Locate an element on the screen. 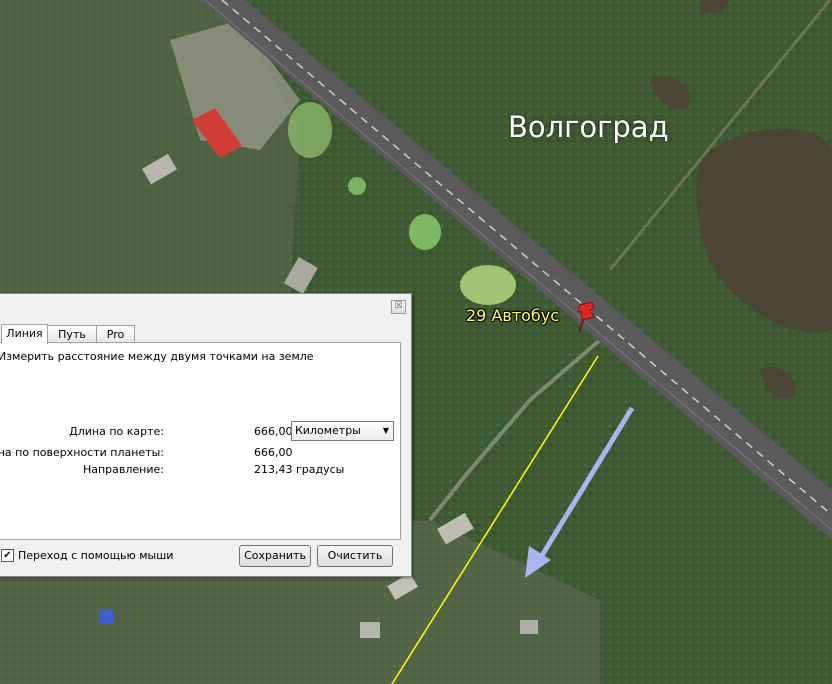  tab-pro: Pro is located at coordinates (115, 334).